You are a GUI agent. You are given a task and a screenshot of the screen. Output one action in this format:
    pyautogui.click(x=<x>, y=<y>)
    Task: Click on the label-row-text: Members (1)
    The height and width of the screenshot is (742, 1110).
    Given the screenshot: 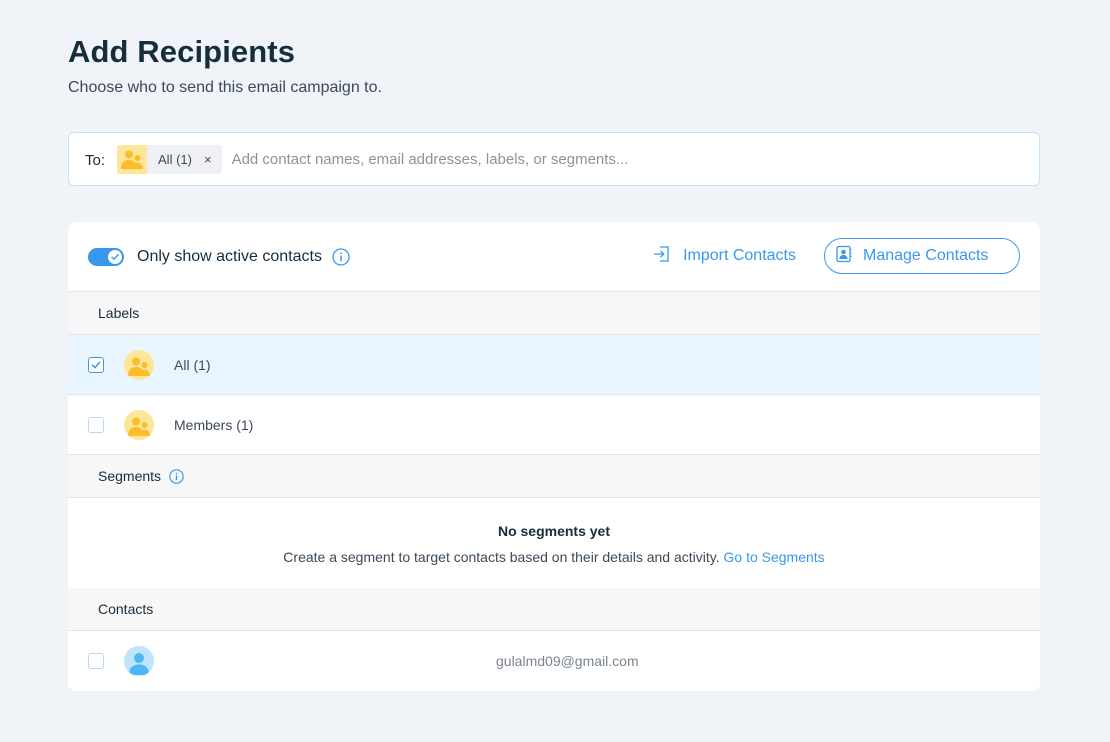 What is the action you would take?
    pyautogui.click(x=214, y=424)
    